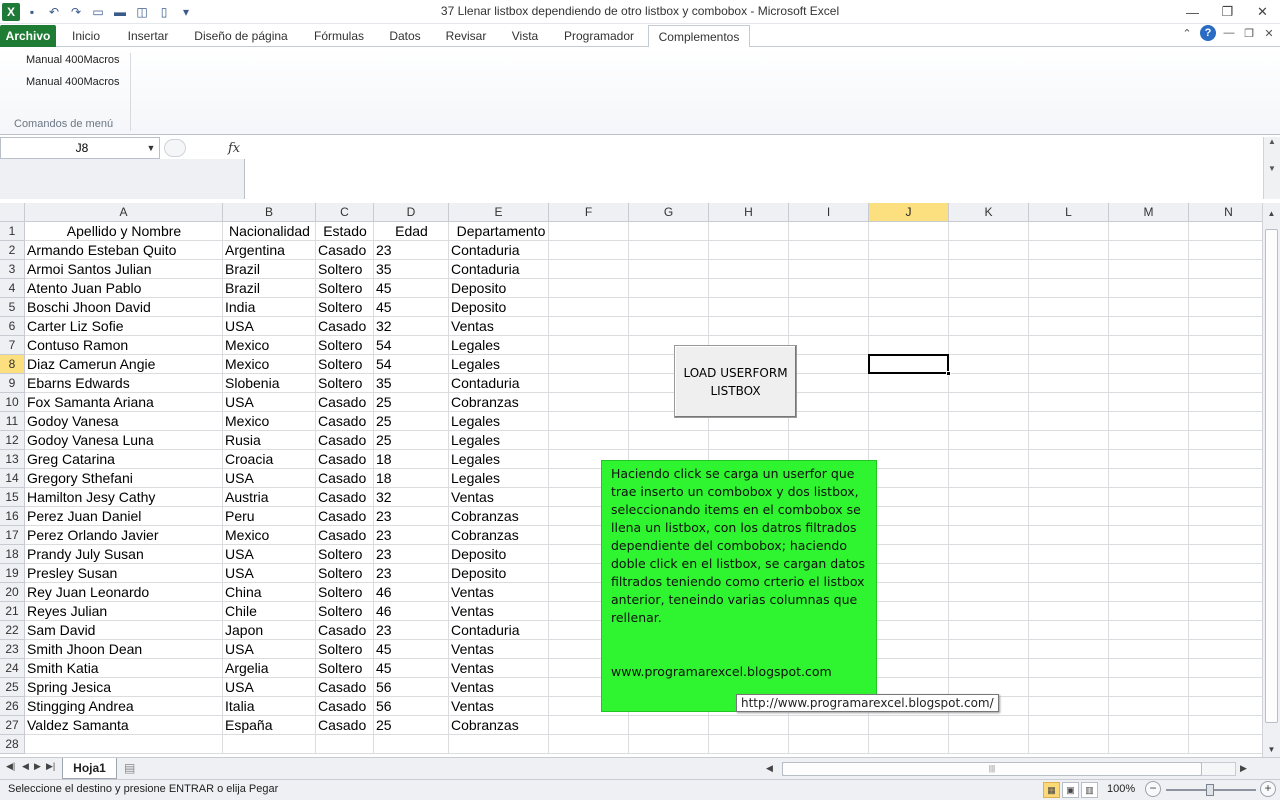  What do you see at coordinates (345, 725) in the screenshot?
I see `cell-c27: Casado` at bounding box center [345, 725].